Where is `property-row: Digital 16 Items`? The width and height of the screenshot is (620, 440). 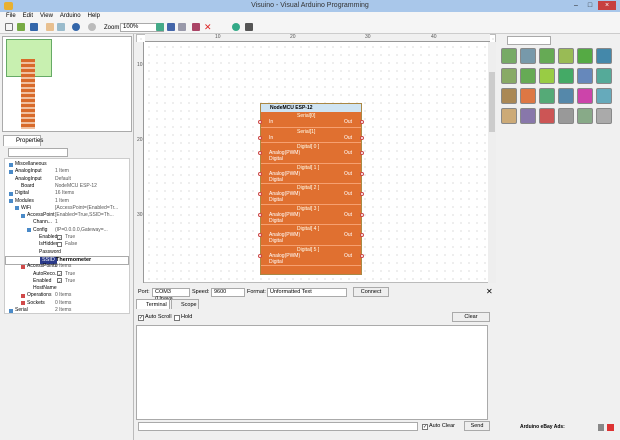
property-row: Digital 16 Items is located at coordinates (67, 193).